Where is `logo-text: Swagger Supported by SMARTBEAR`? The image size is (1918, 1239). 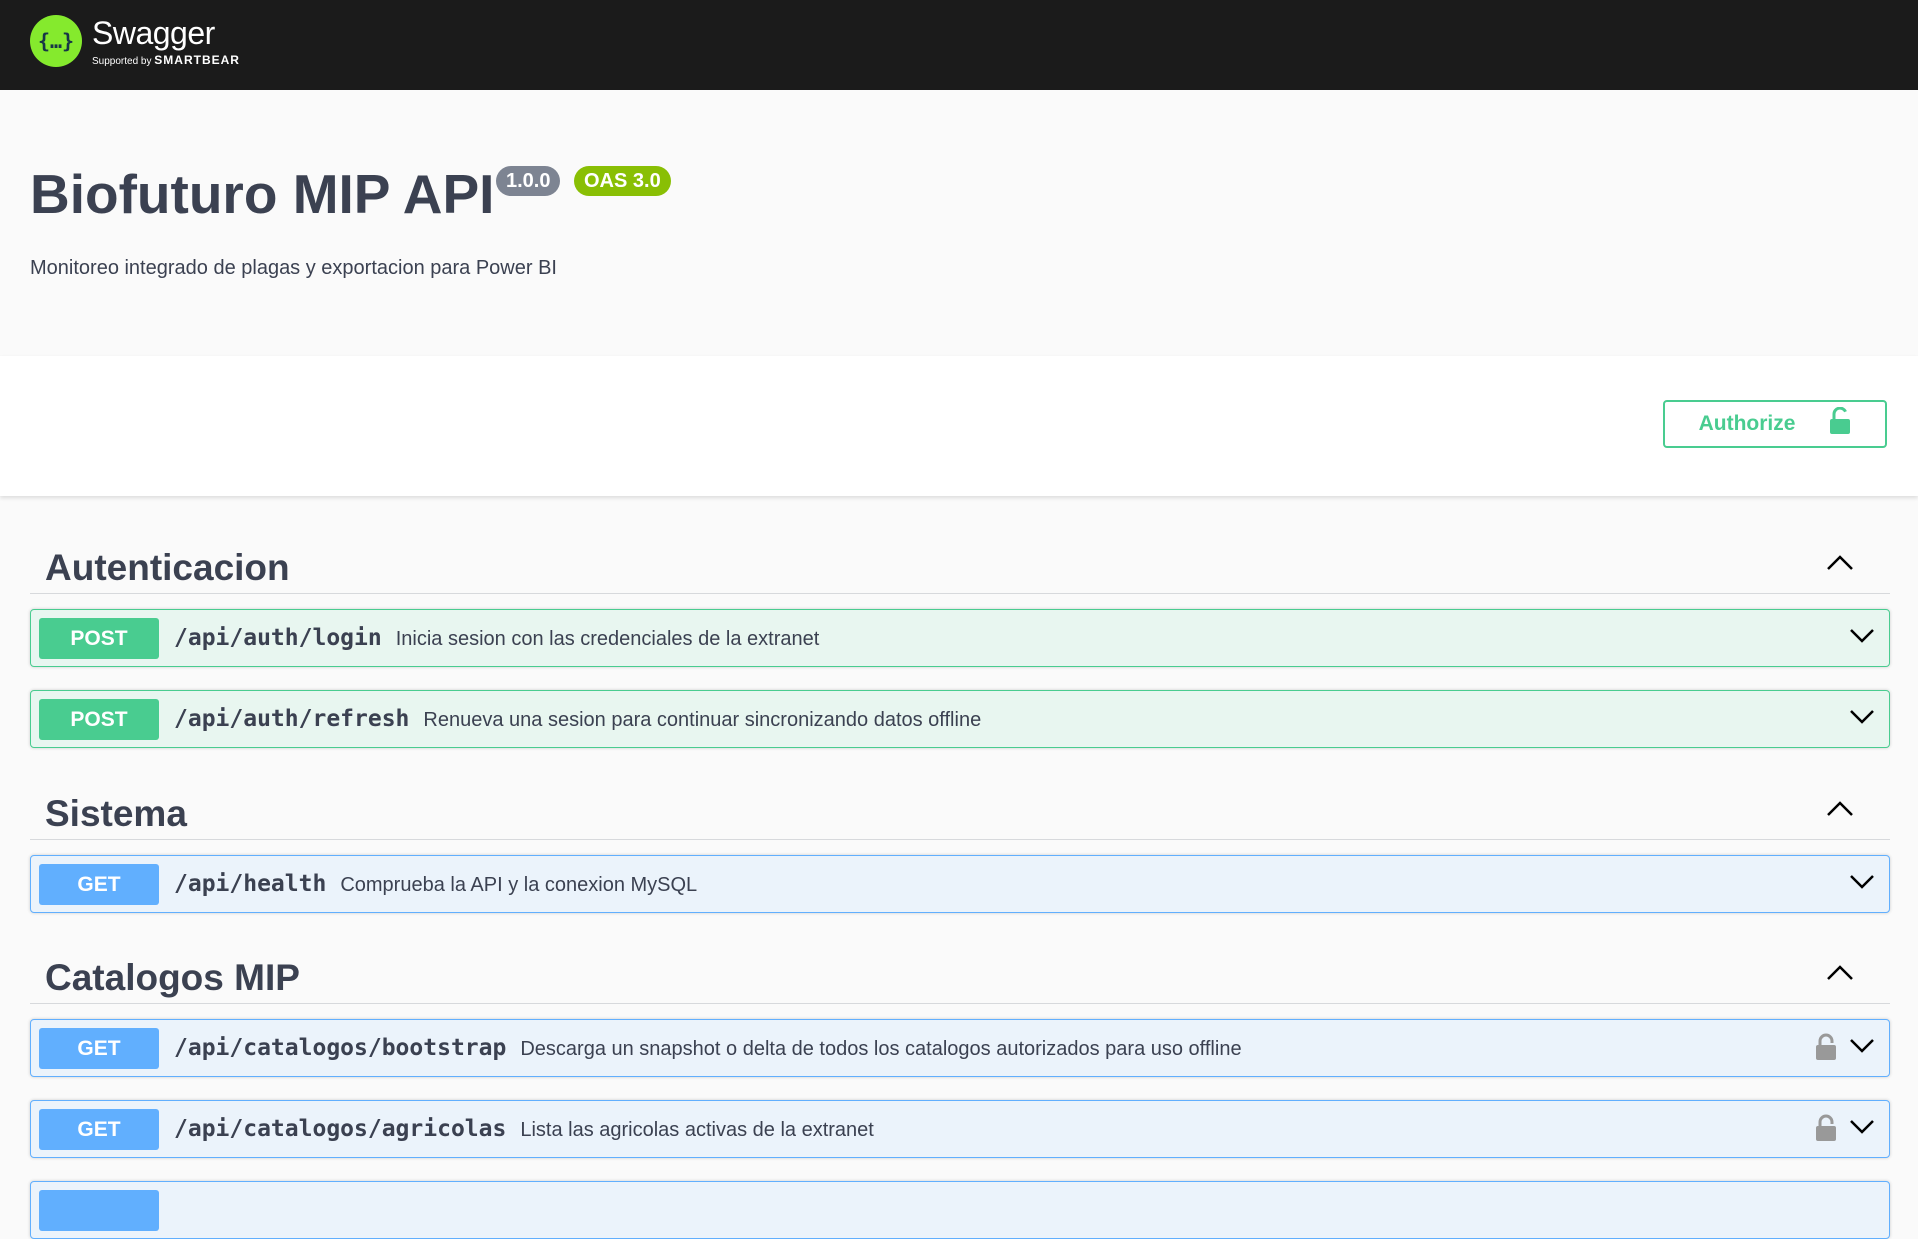
logo-text: Swagger Supported by SMARTBEAR is located at coordinates (166, 41).